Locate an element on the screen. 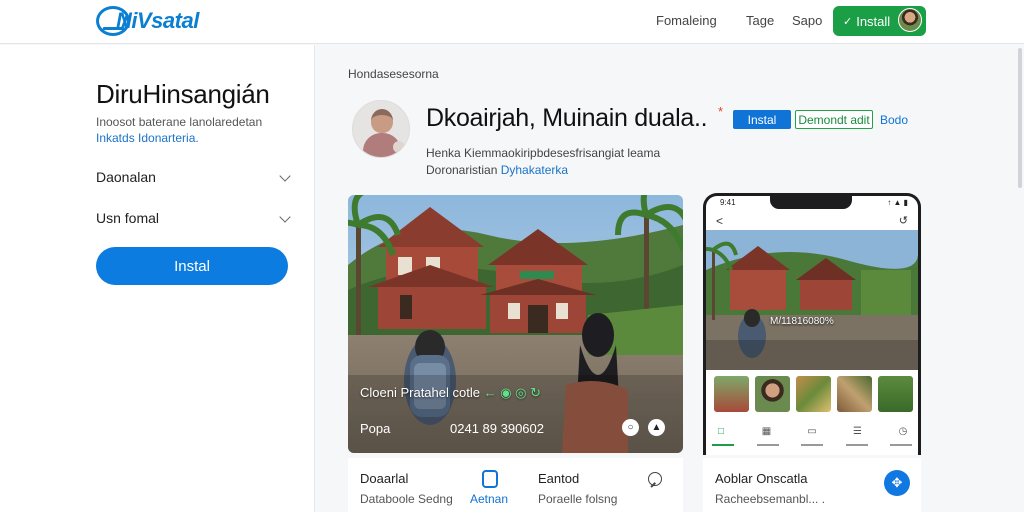  primary-install-button: Instal is located at coordinates (762, 119).